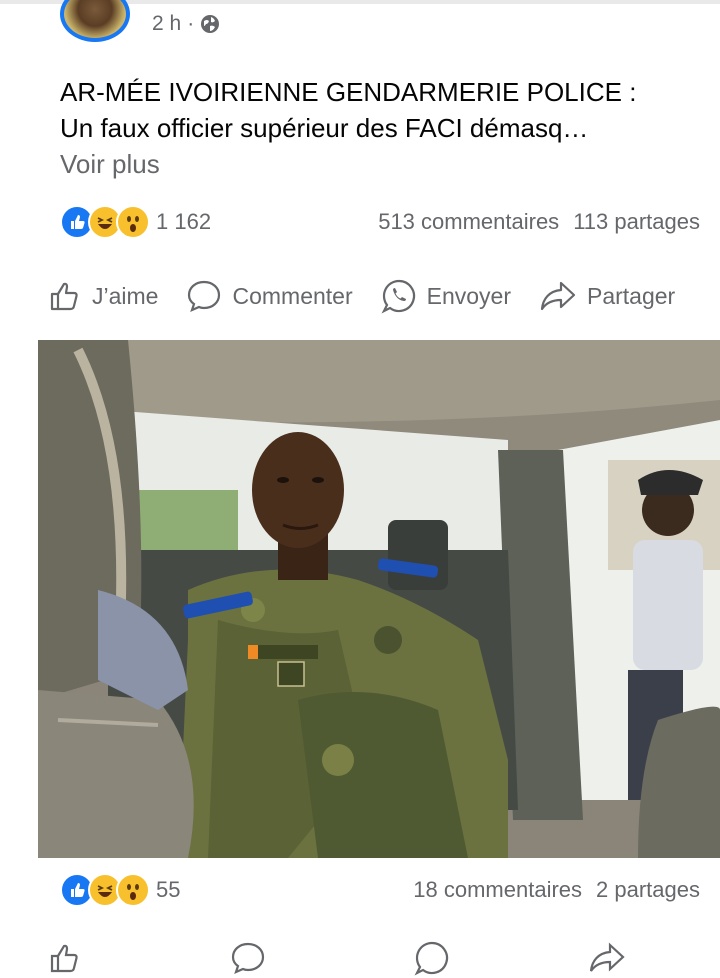 The height and width of the screenshot is (978, 720). Describe the element at coordinates (166, 24) in the screenshot. I see `post-time: 2 h` at that location.